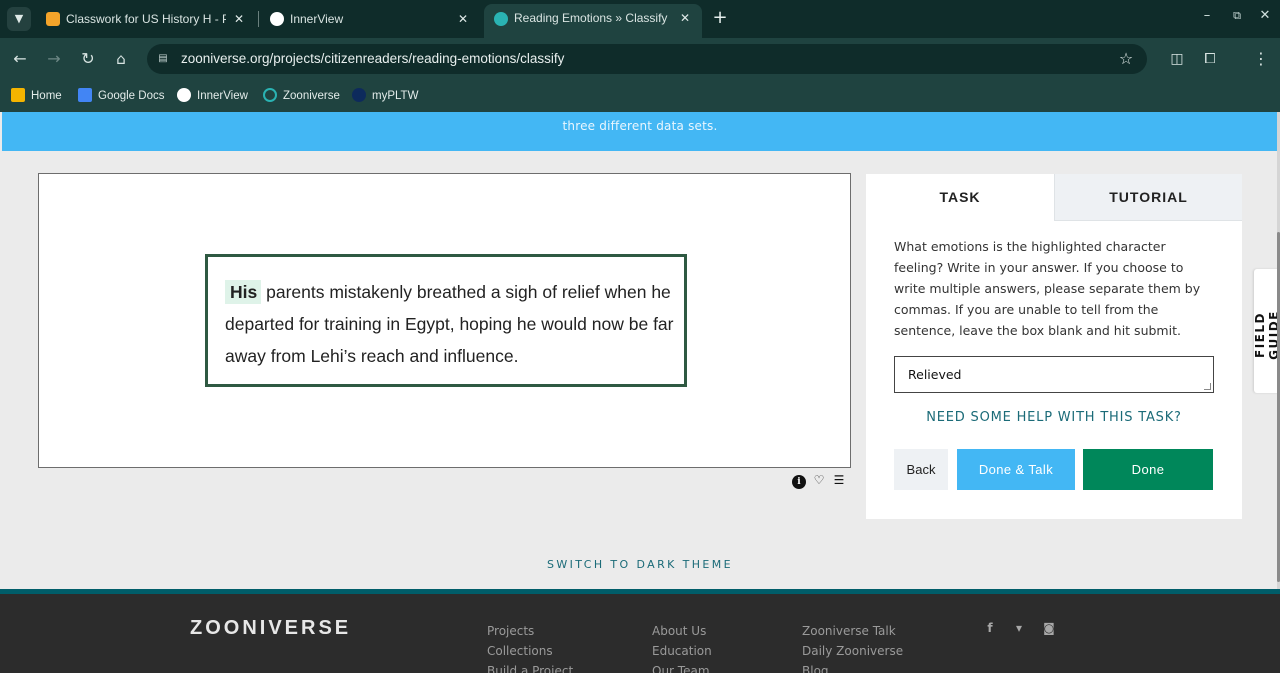 This screenshot has width=1280, height=673. I want to click on tab-classwork: Classwork for US History H - P ✕, so click(146, 19).